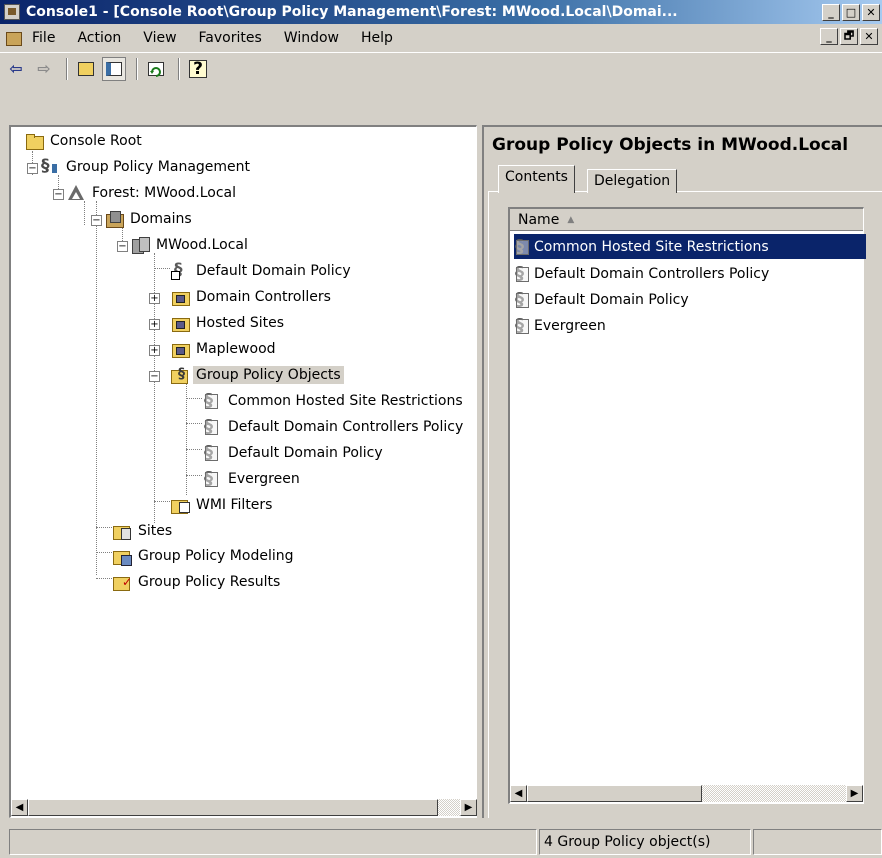 This screenshot has width=882, height=858. I want to click on list-item-label: Common Hosted Site Restrictions, so click(651, 246).